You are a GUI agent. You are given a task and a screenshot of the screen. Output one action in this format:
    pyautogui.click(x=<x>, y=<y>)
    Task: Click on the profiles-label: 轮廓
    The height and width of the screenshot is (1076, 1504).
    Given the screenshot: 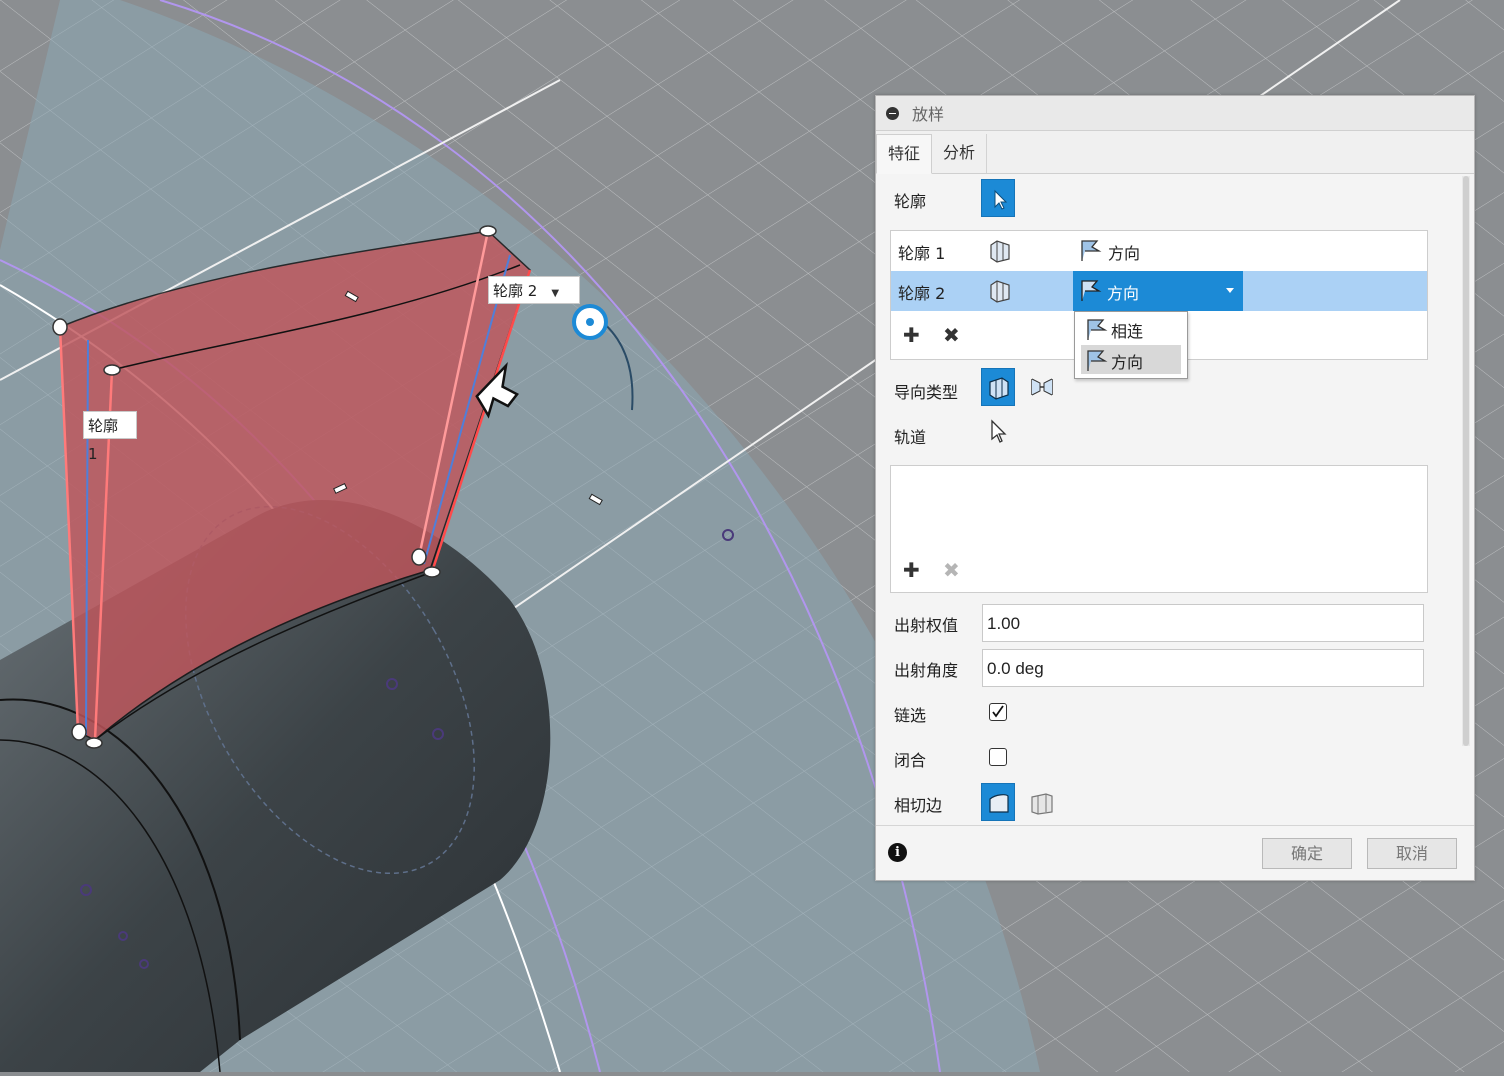 What is the action you would take?
    pyautogui.click(x=910, y=201)
    